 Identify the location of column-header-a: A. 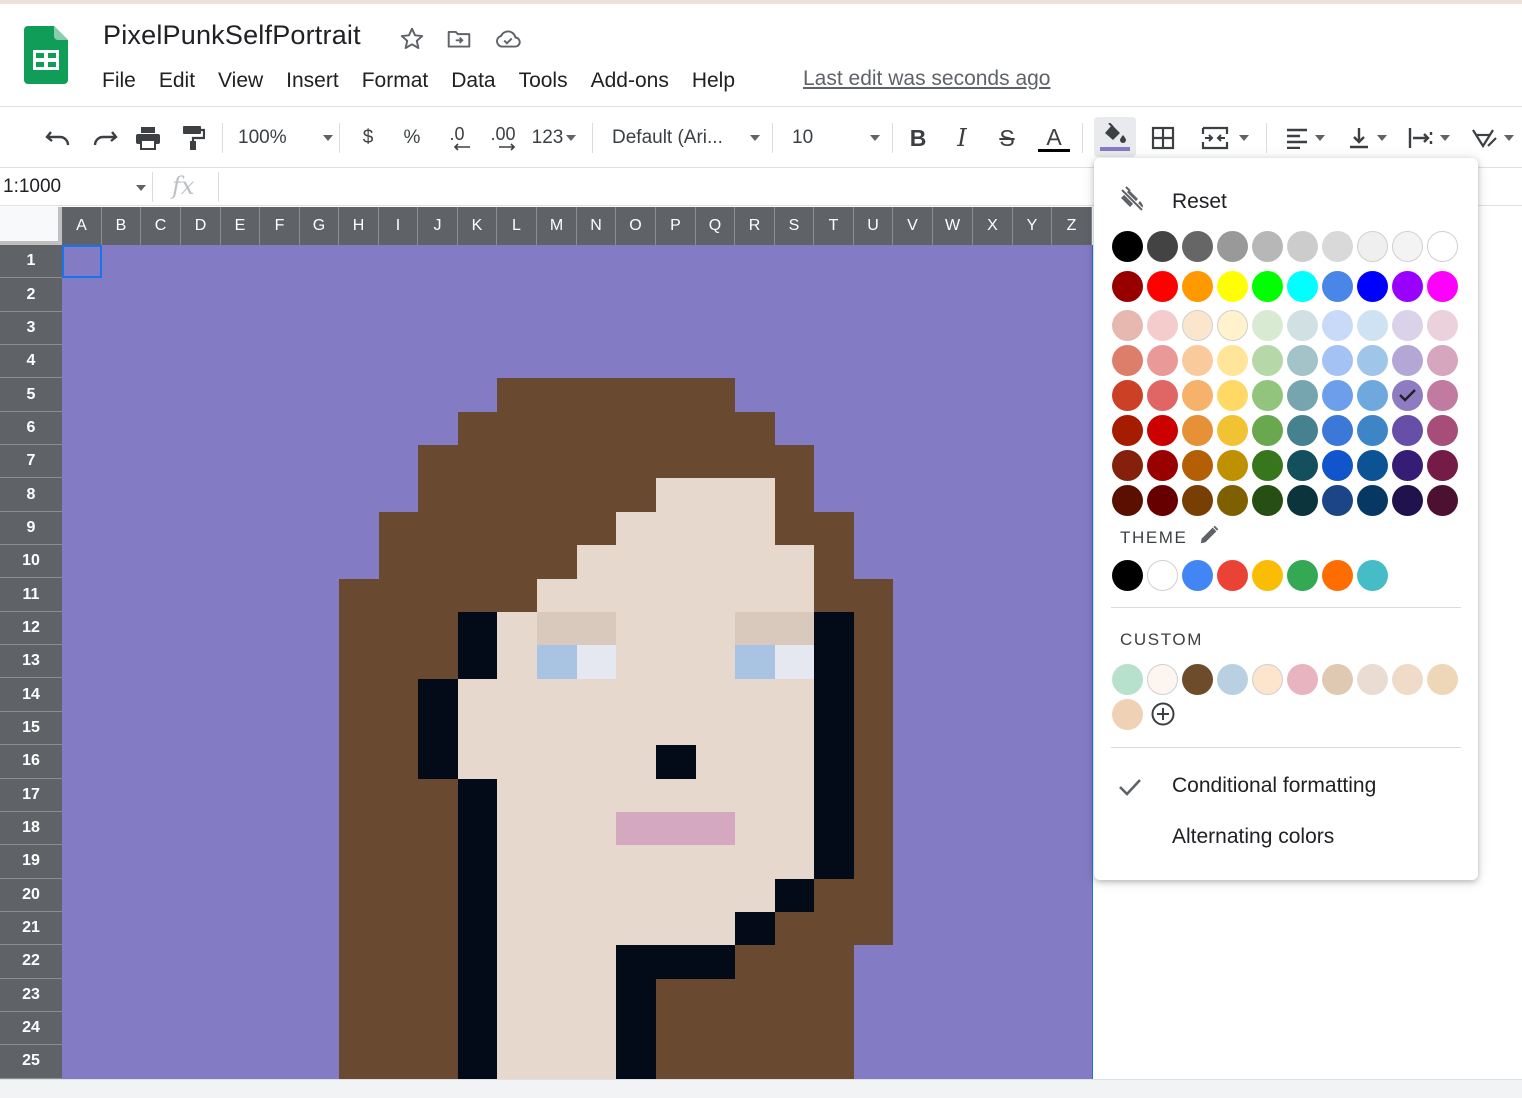
(82, 226).